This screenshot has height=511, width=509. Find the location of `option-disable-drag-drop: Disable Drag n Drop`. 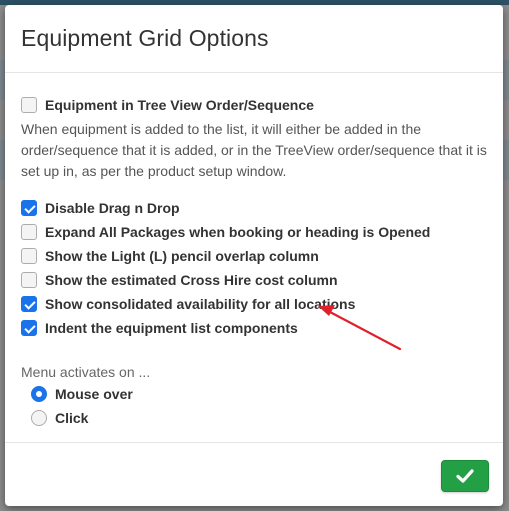

option-disable-drag-drop: Disable Drag n Drop is located at coordinates (100, 208).